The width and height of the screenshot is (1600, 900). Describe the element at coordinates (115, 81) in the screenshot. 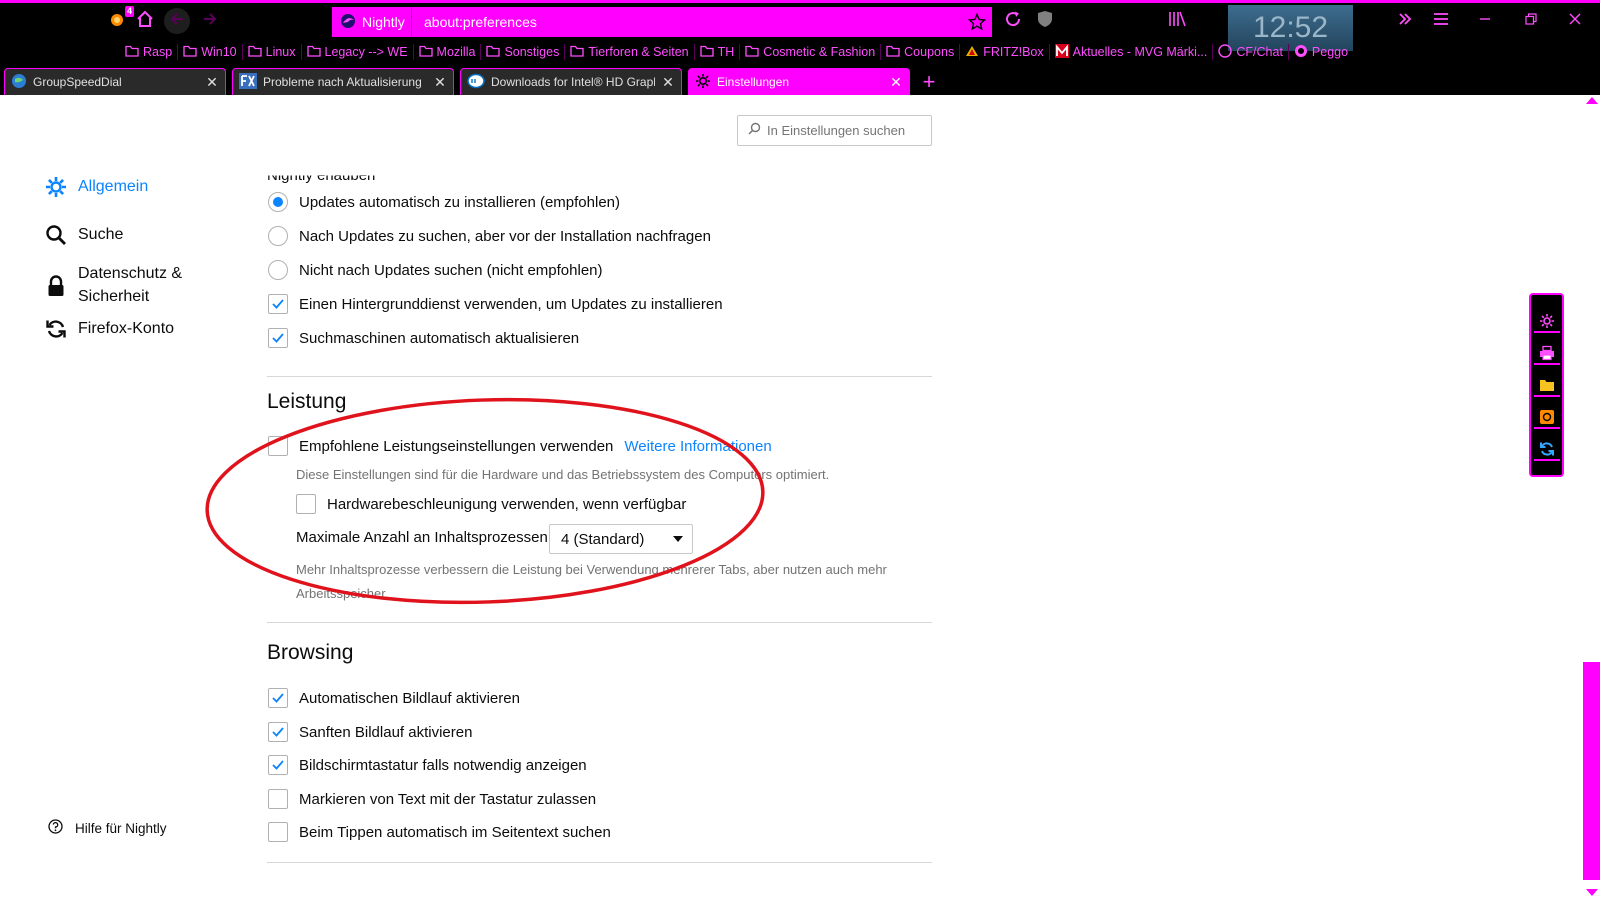

I see `tab-groupspeeddial: GroupSpeedDial ✕` at that location.